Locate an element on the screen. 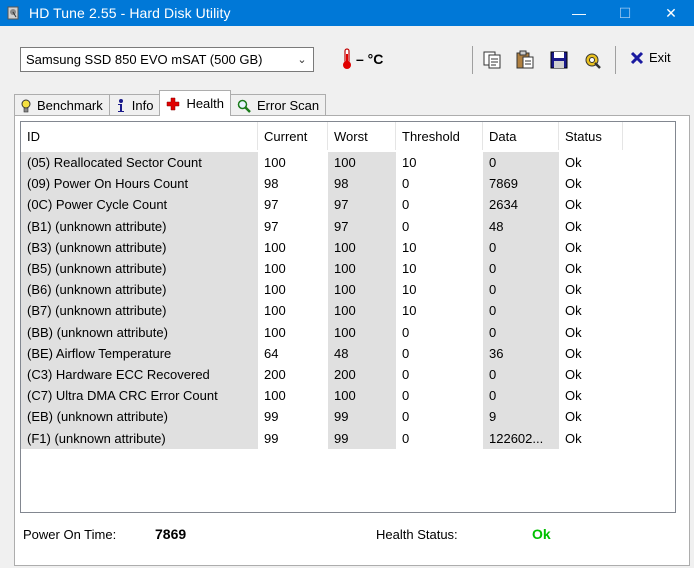  table-row: (B6) (unknown attribute) 100 100 10 0 Ok is located at coordinates (348, 290).